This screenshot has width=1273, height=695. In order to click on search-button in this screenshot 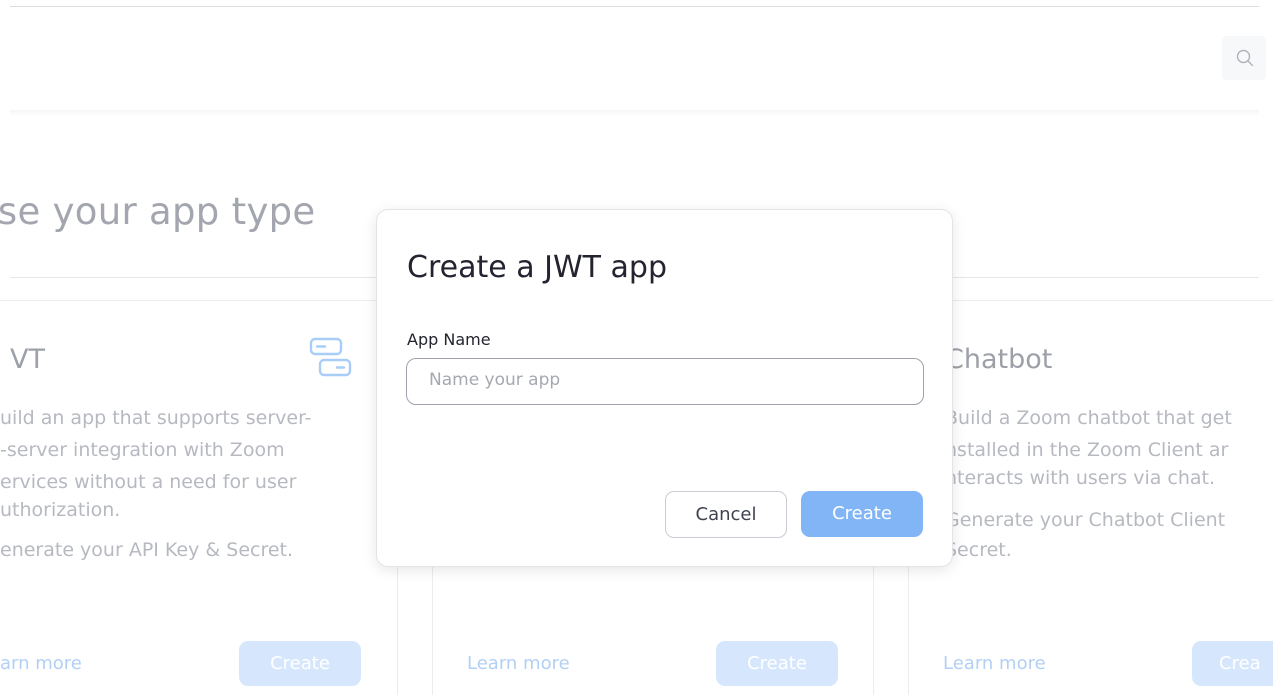, I will do `click(1244, 58)`.